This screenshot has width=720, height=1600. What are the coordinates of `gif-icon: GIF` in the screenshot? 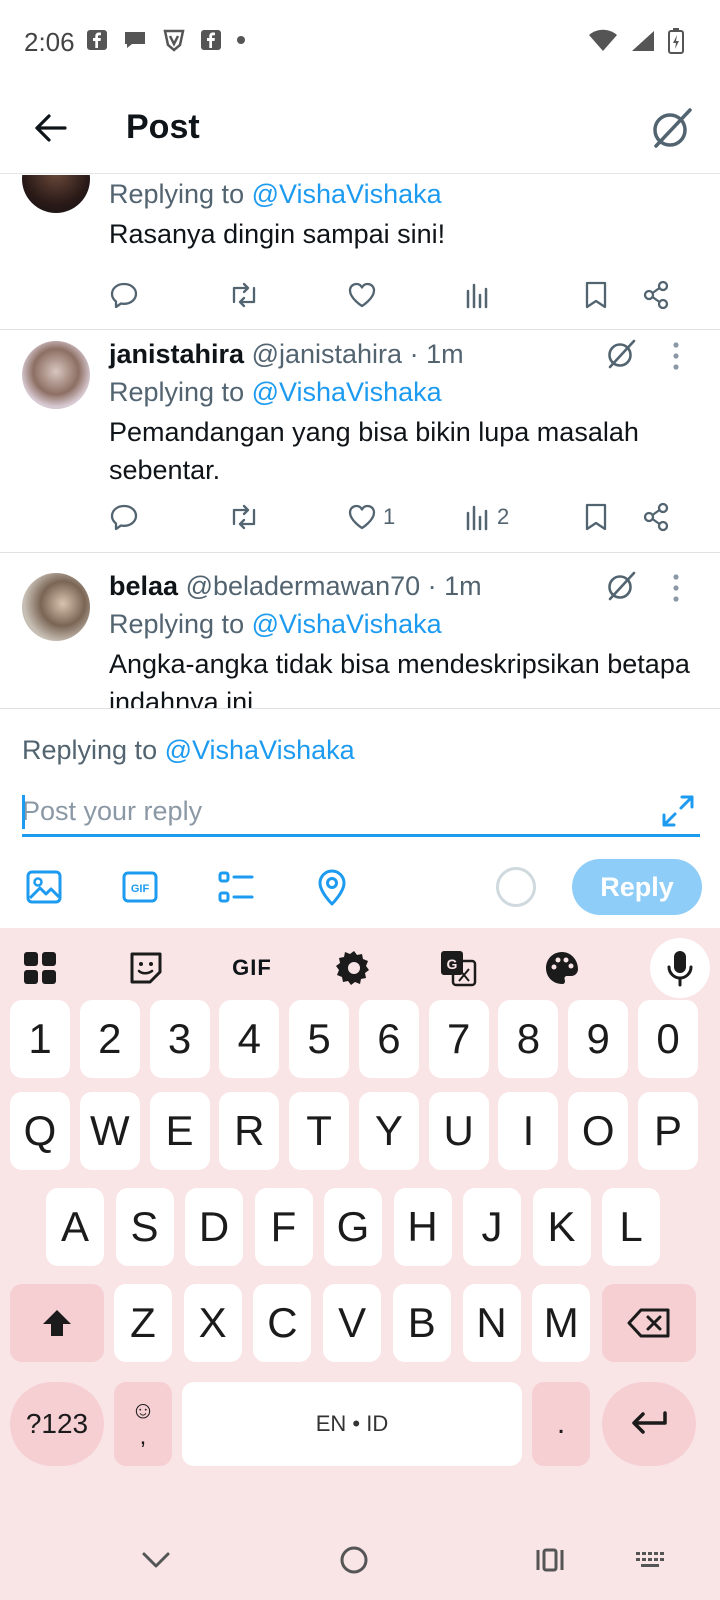 It's located at (140, 887).